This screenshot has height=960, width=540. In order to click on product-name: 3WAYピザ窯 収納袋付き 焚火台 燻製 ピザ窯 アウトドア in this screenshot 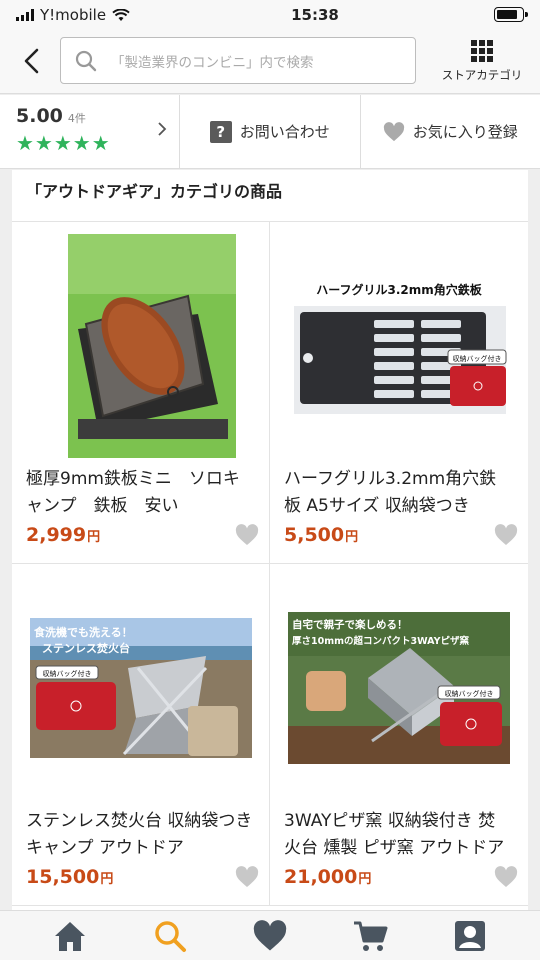, I will do `click(398, 835)`.